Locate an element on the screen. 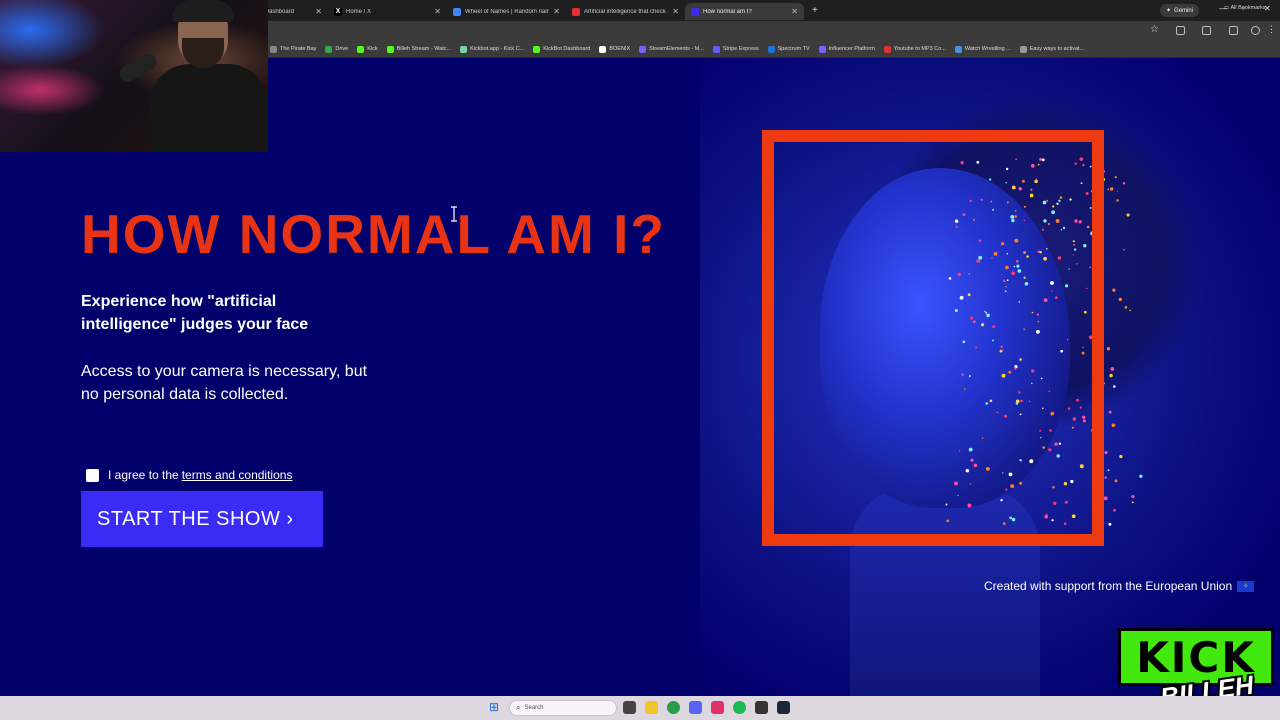 The width and height of the screenshot is (1280, 720). chrome-icon is located at coordinates (673, 707).